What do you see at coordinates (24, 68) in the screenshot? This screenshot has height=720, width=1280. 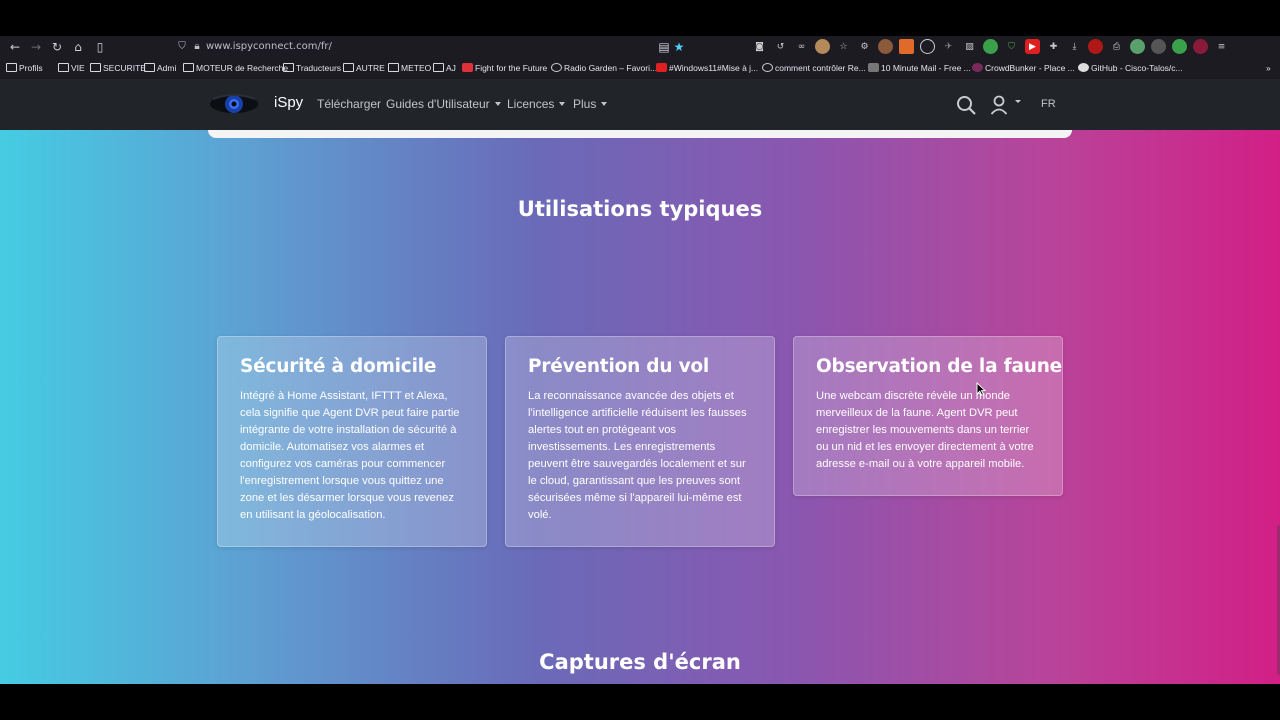 I see `bookmark-profils: Profils` at bounding box center [24, 68].